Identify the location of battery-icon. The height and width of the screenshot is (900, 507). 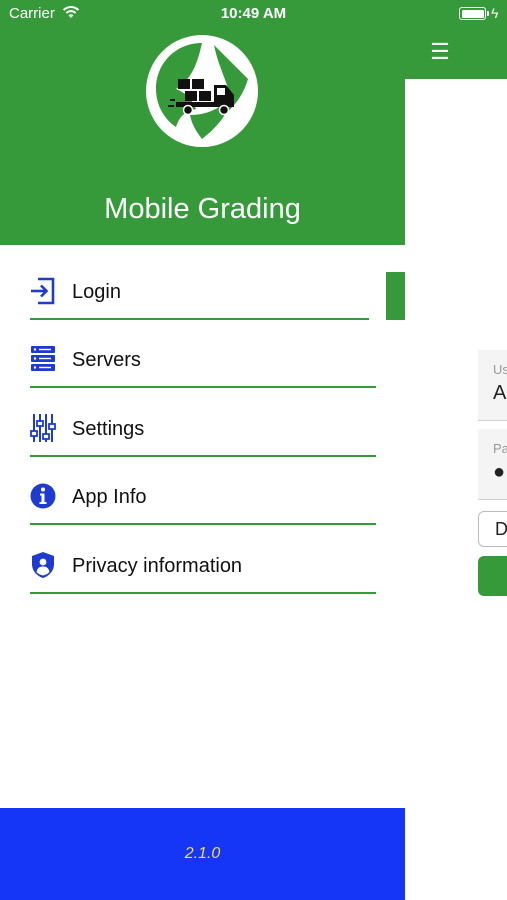
(474, 13).